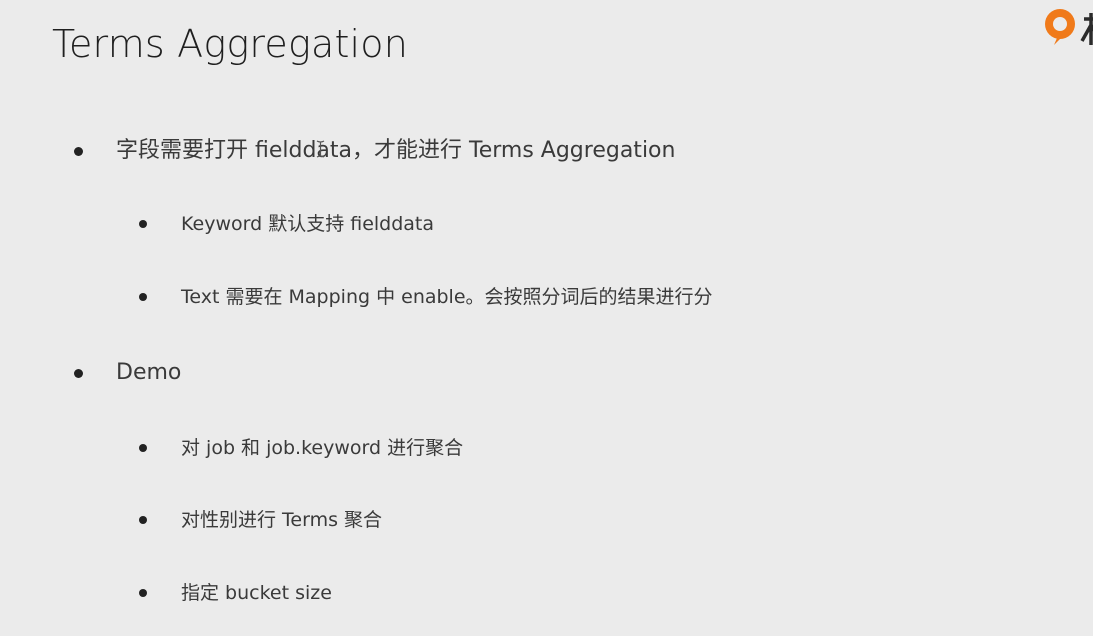 This screenshot has width=1093, height=636. I want to click on list-item-text: 字段需要打开 fielddata，才能进行 Terms Aggregation, so click(396, 150).